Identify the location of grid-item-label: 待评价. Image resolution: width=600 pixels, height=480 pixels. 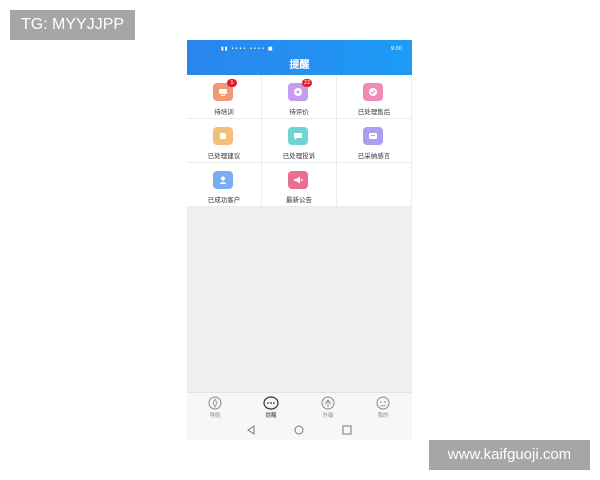
(299, 112).